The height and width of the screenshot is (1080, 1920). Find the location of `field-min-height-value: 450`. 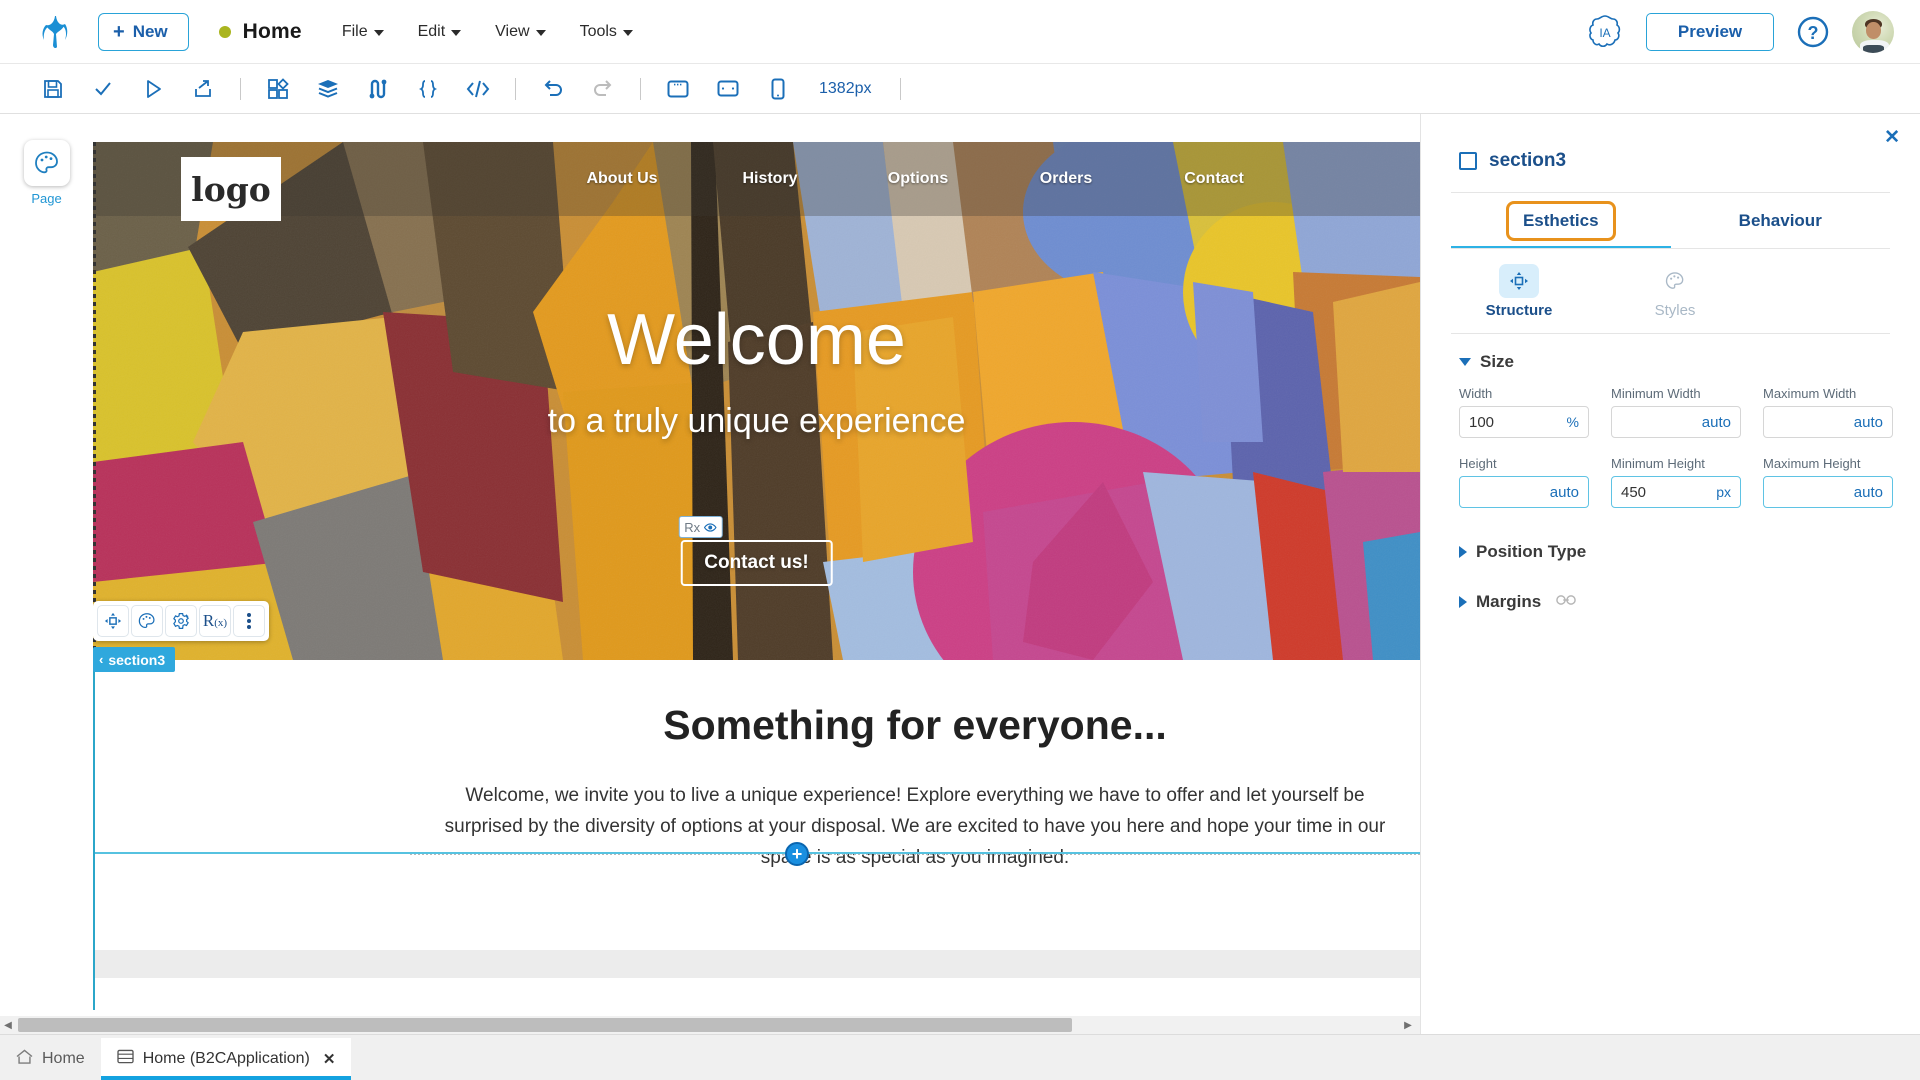

field-min-height-value: 450 is located at coordinates (1634, 492).